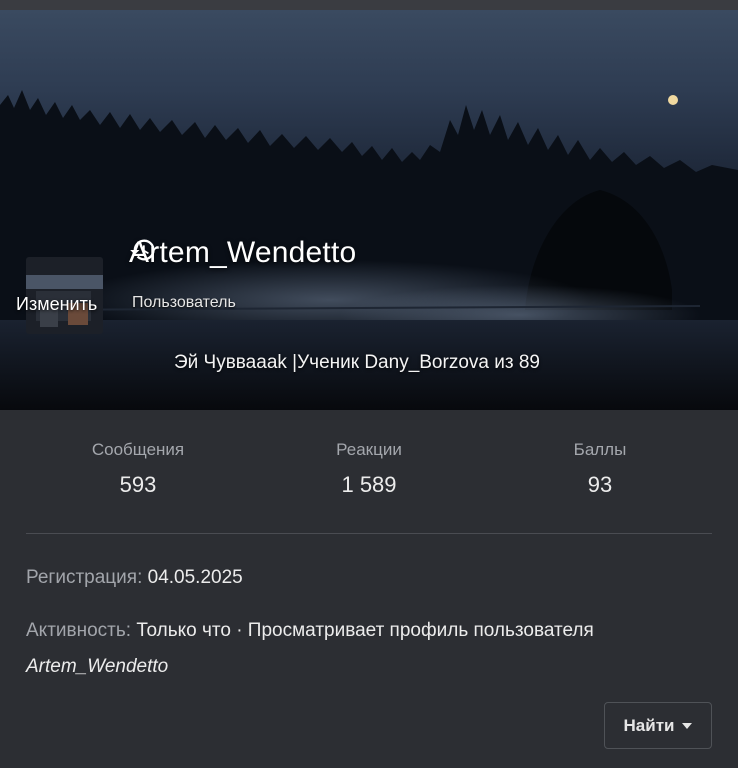 This screenshot has width=738, height=768. What do you see at coordinates (649, 725) in the screenshot?
I see `find-button-label: Найти` at bounding box center [649, 725].